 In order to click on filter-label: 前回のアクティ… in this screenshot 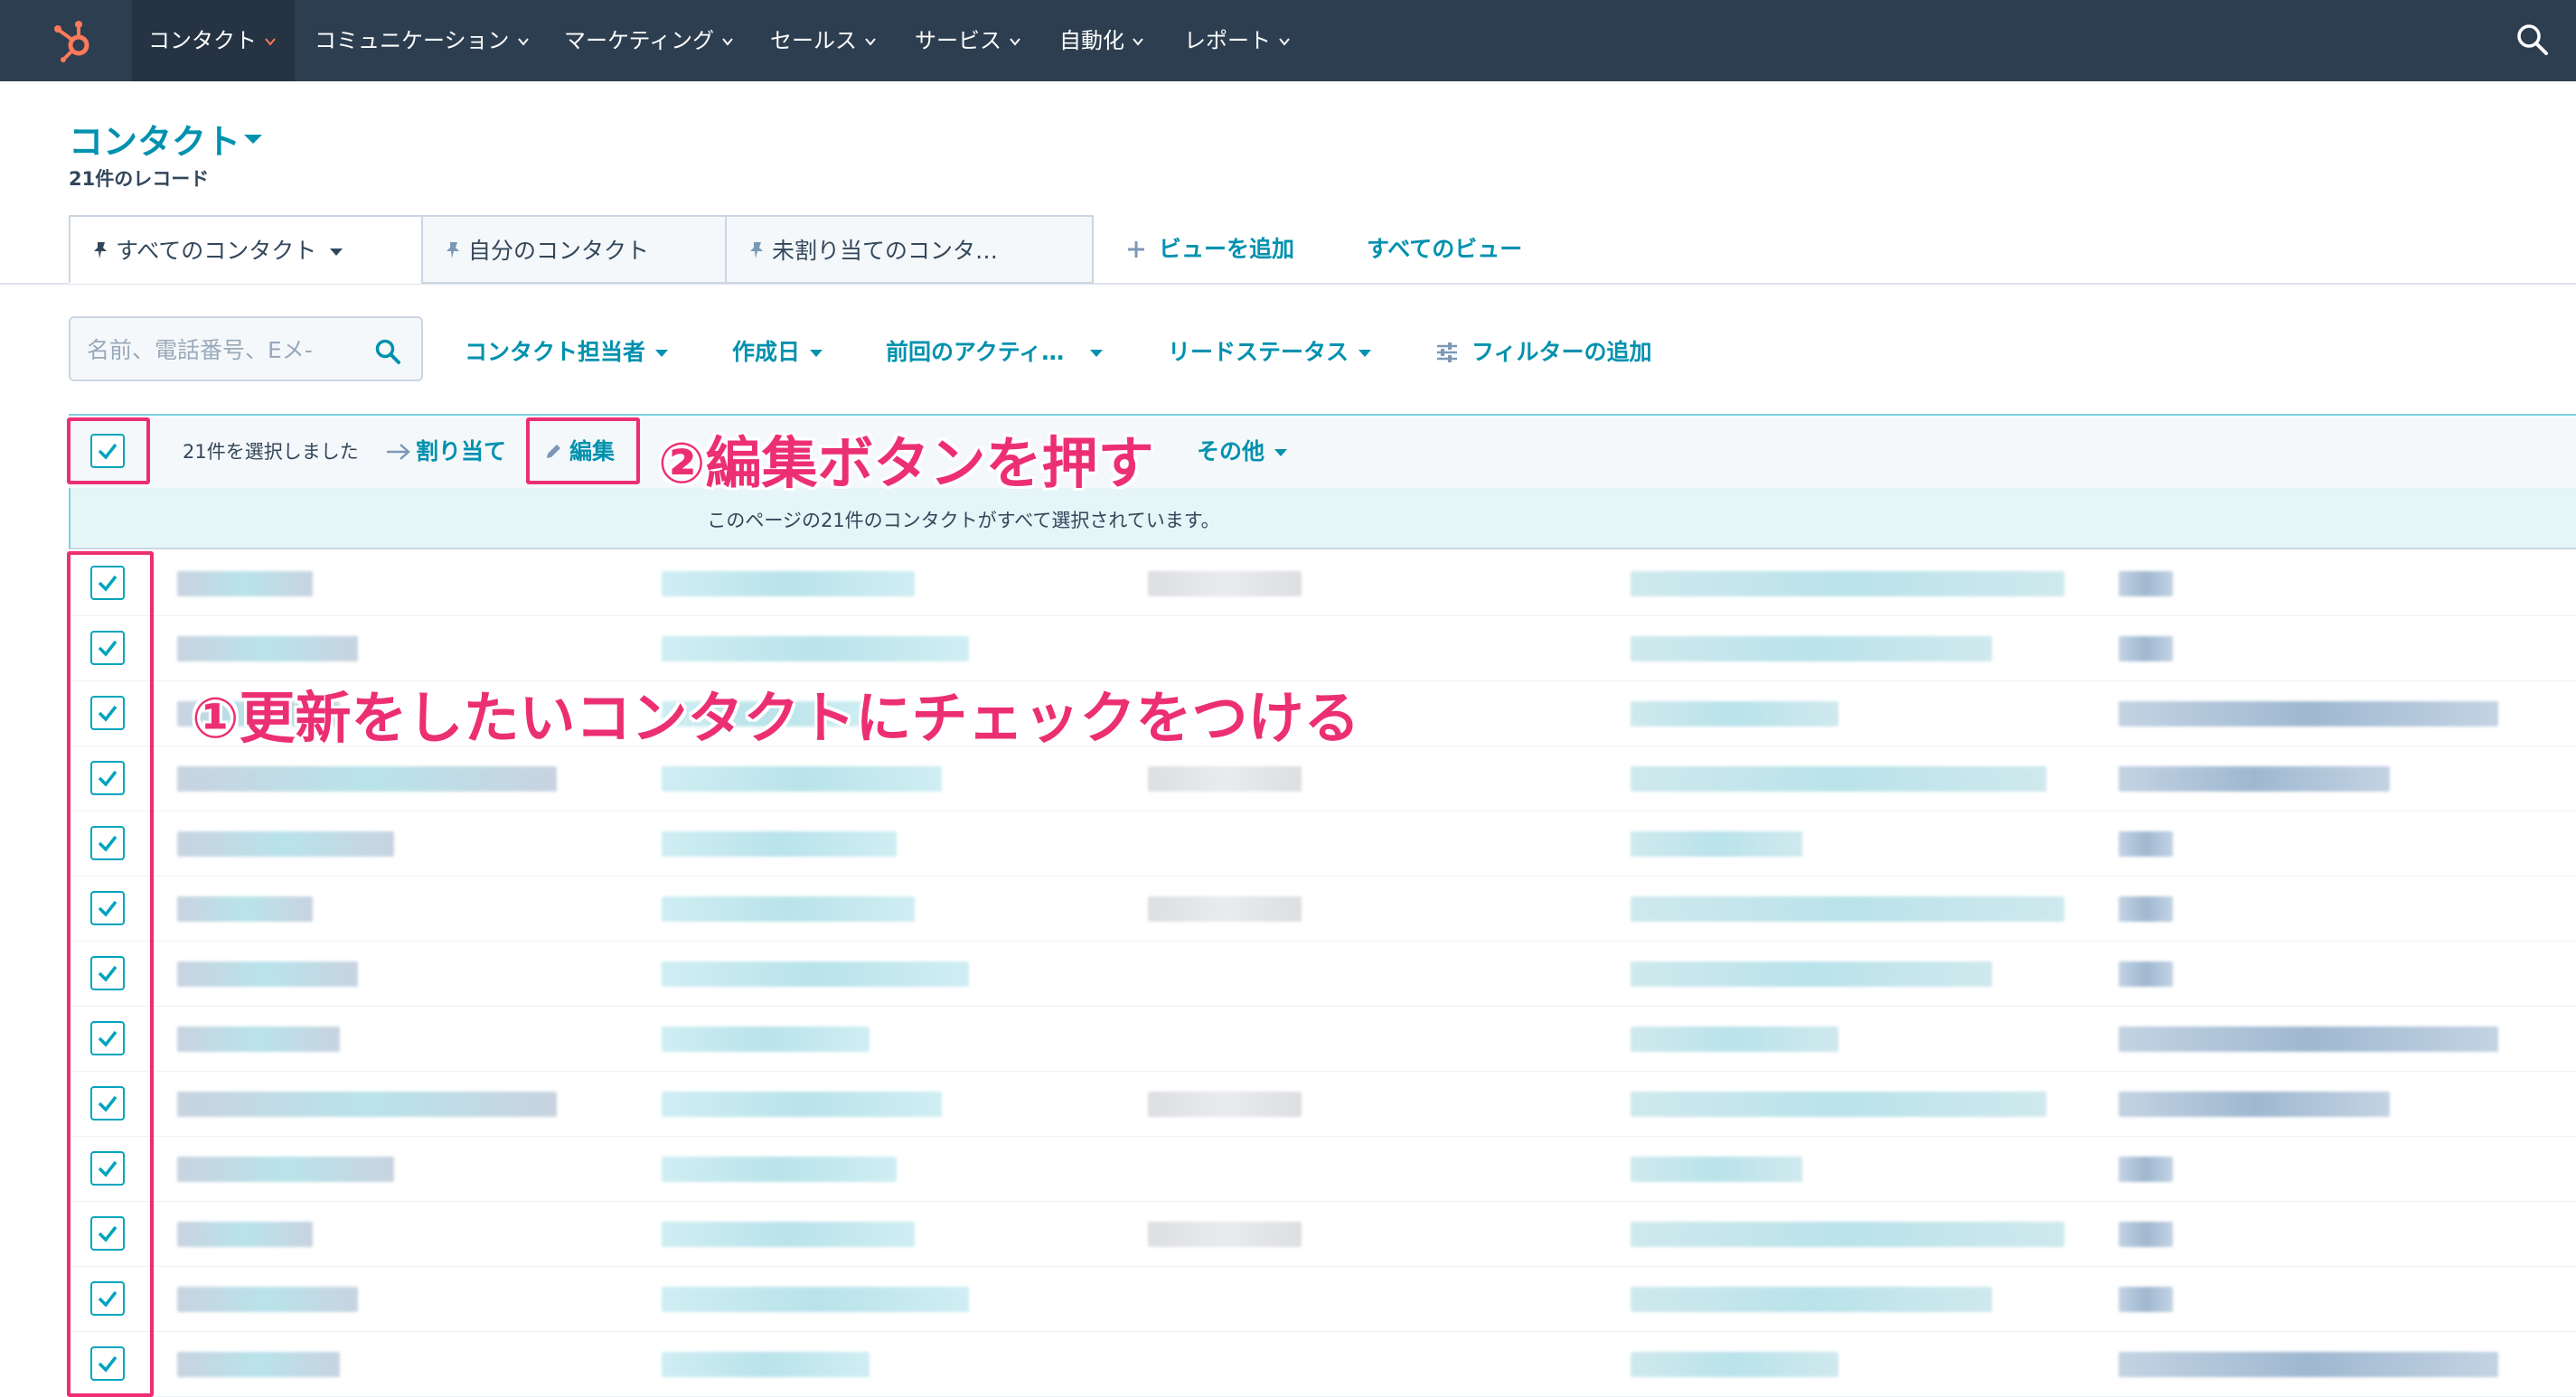, I will do `click(976, 352)`.